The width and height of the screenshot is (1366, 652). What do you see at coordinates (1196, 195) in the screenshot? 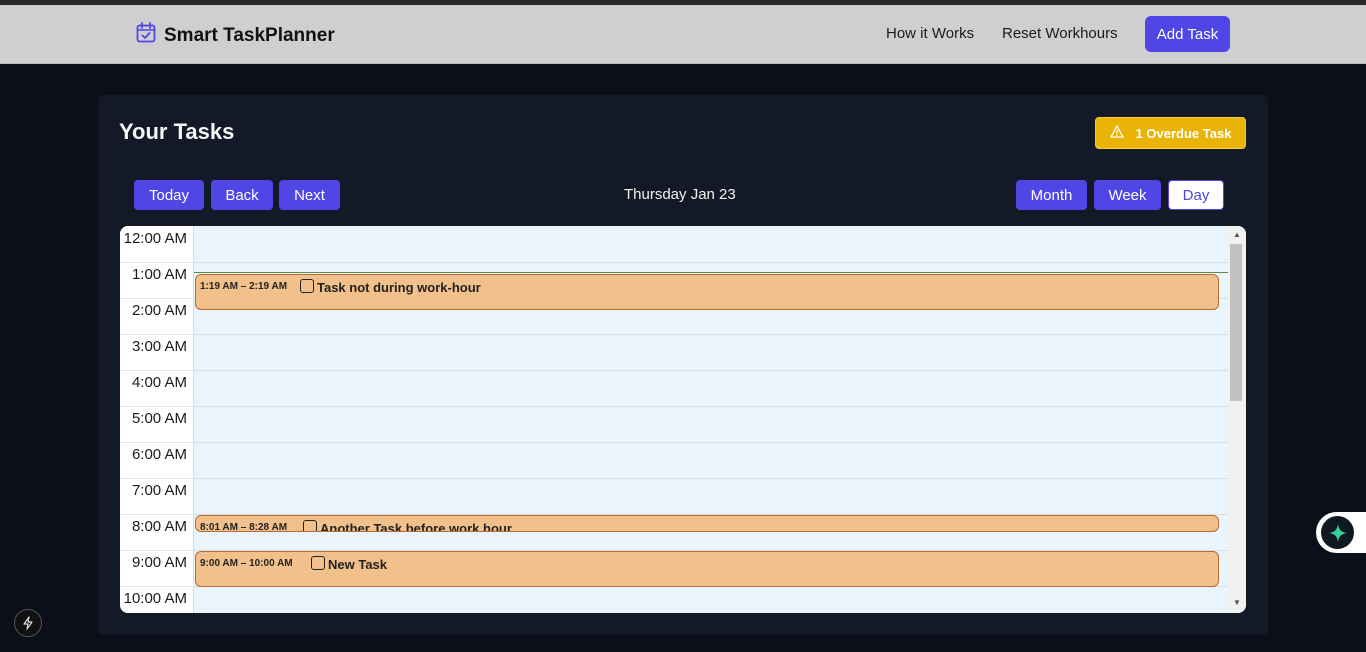
I see `day-view-button: Day` at bounding box center [1196, 195].